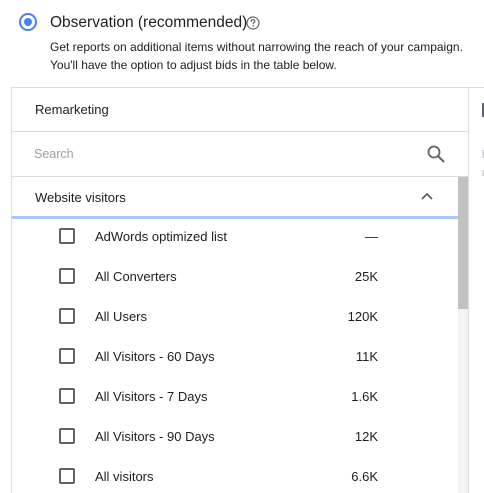 The width and height of the screenshot is (484, 493). What do you see at coordinates (235, 439) in the screenshot?
I see `list-item: All Visitors - 90 Days 12K` at bounding box center [235, 439].